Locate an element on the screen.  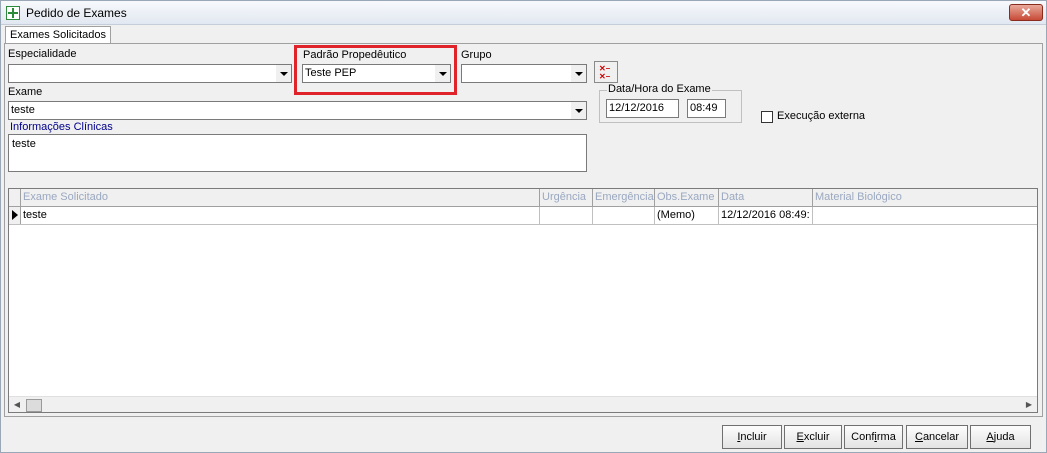
column-header: Obs.Exame is located at coordinates (687, 198).